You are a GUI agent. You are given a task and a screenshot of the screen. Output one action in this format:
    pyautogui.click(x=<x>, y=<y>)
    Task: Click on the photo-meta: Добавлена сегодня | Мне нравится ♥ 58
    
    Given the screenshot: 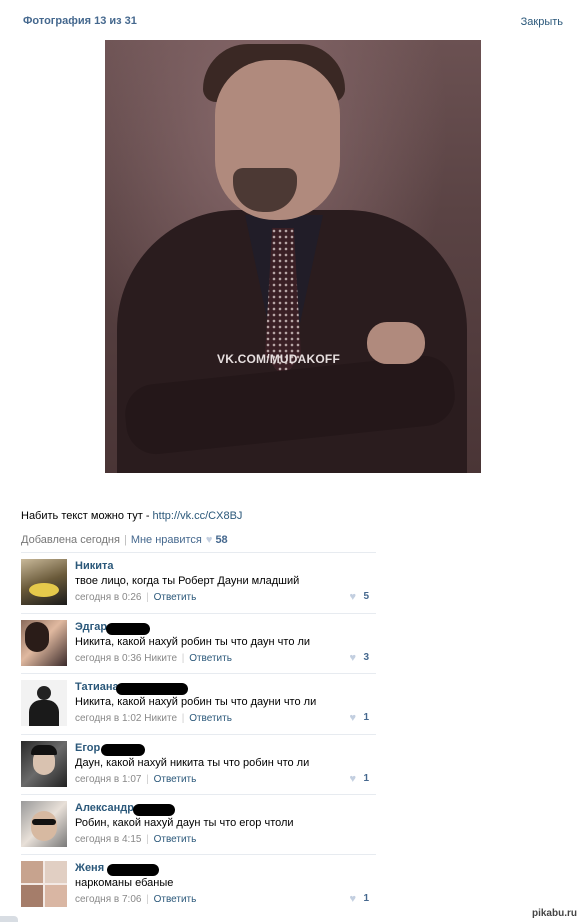 What is the action you would take?
    pyautogui.click(x=124, y=540)
    